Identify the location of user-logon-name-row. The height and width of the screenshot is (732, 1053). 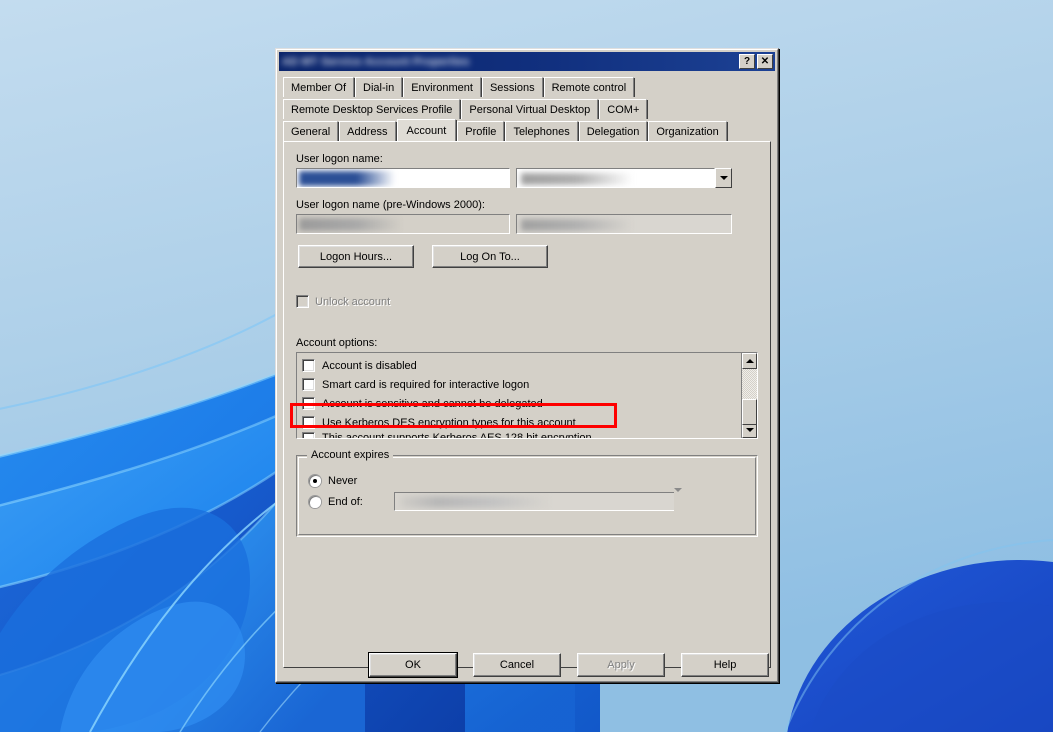
(527, 178).